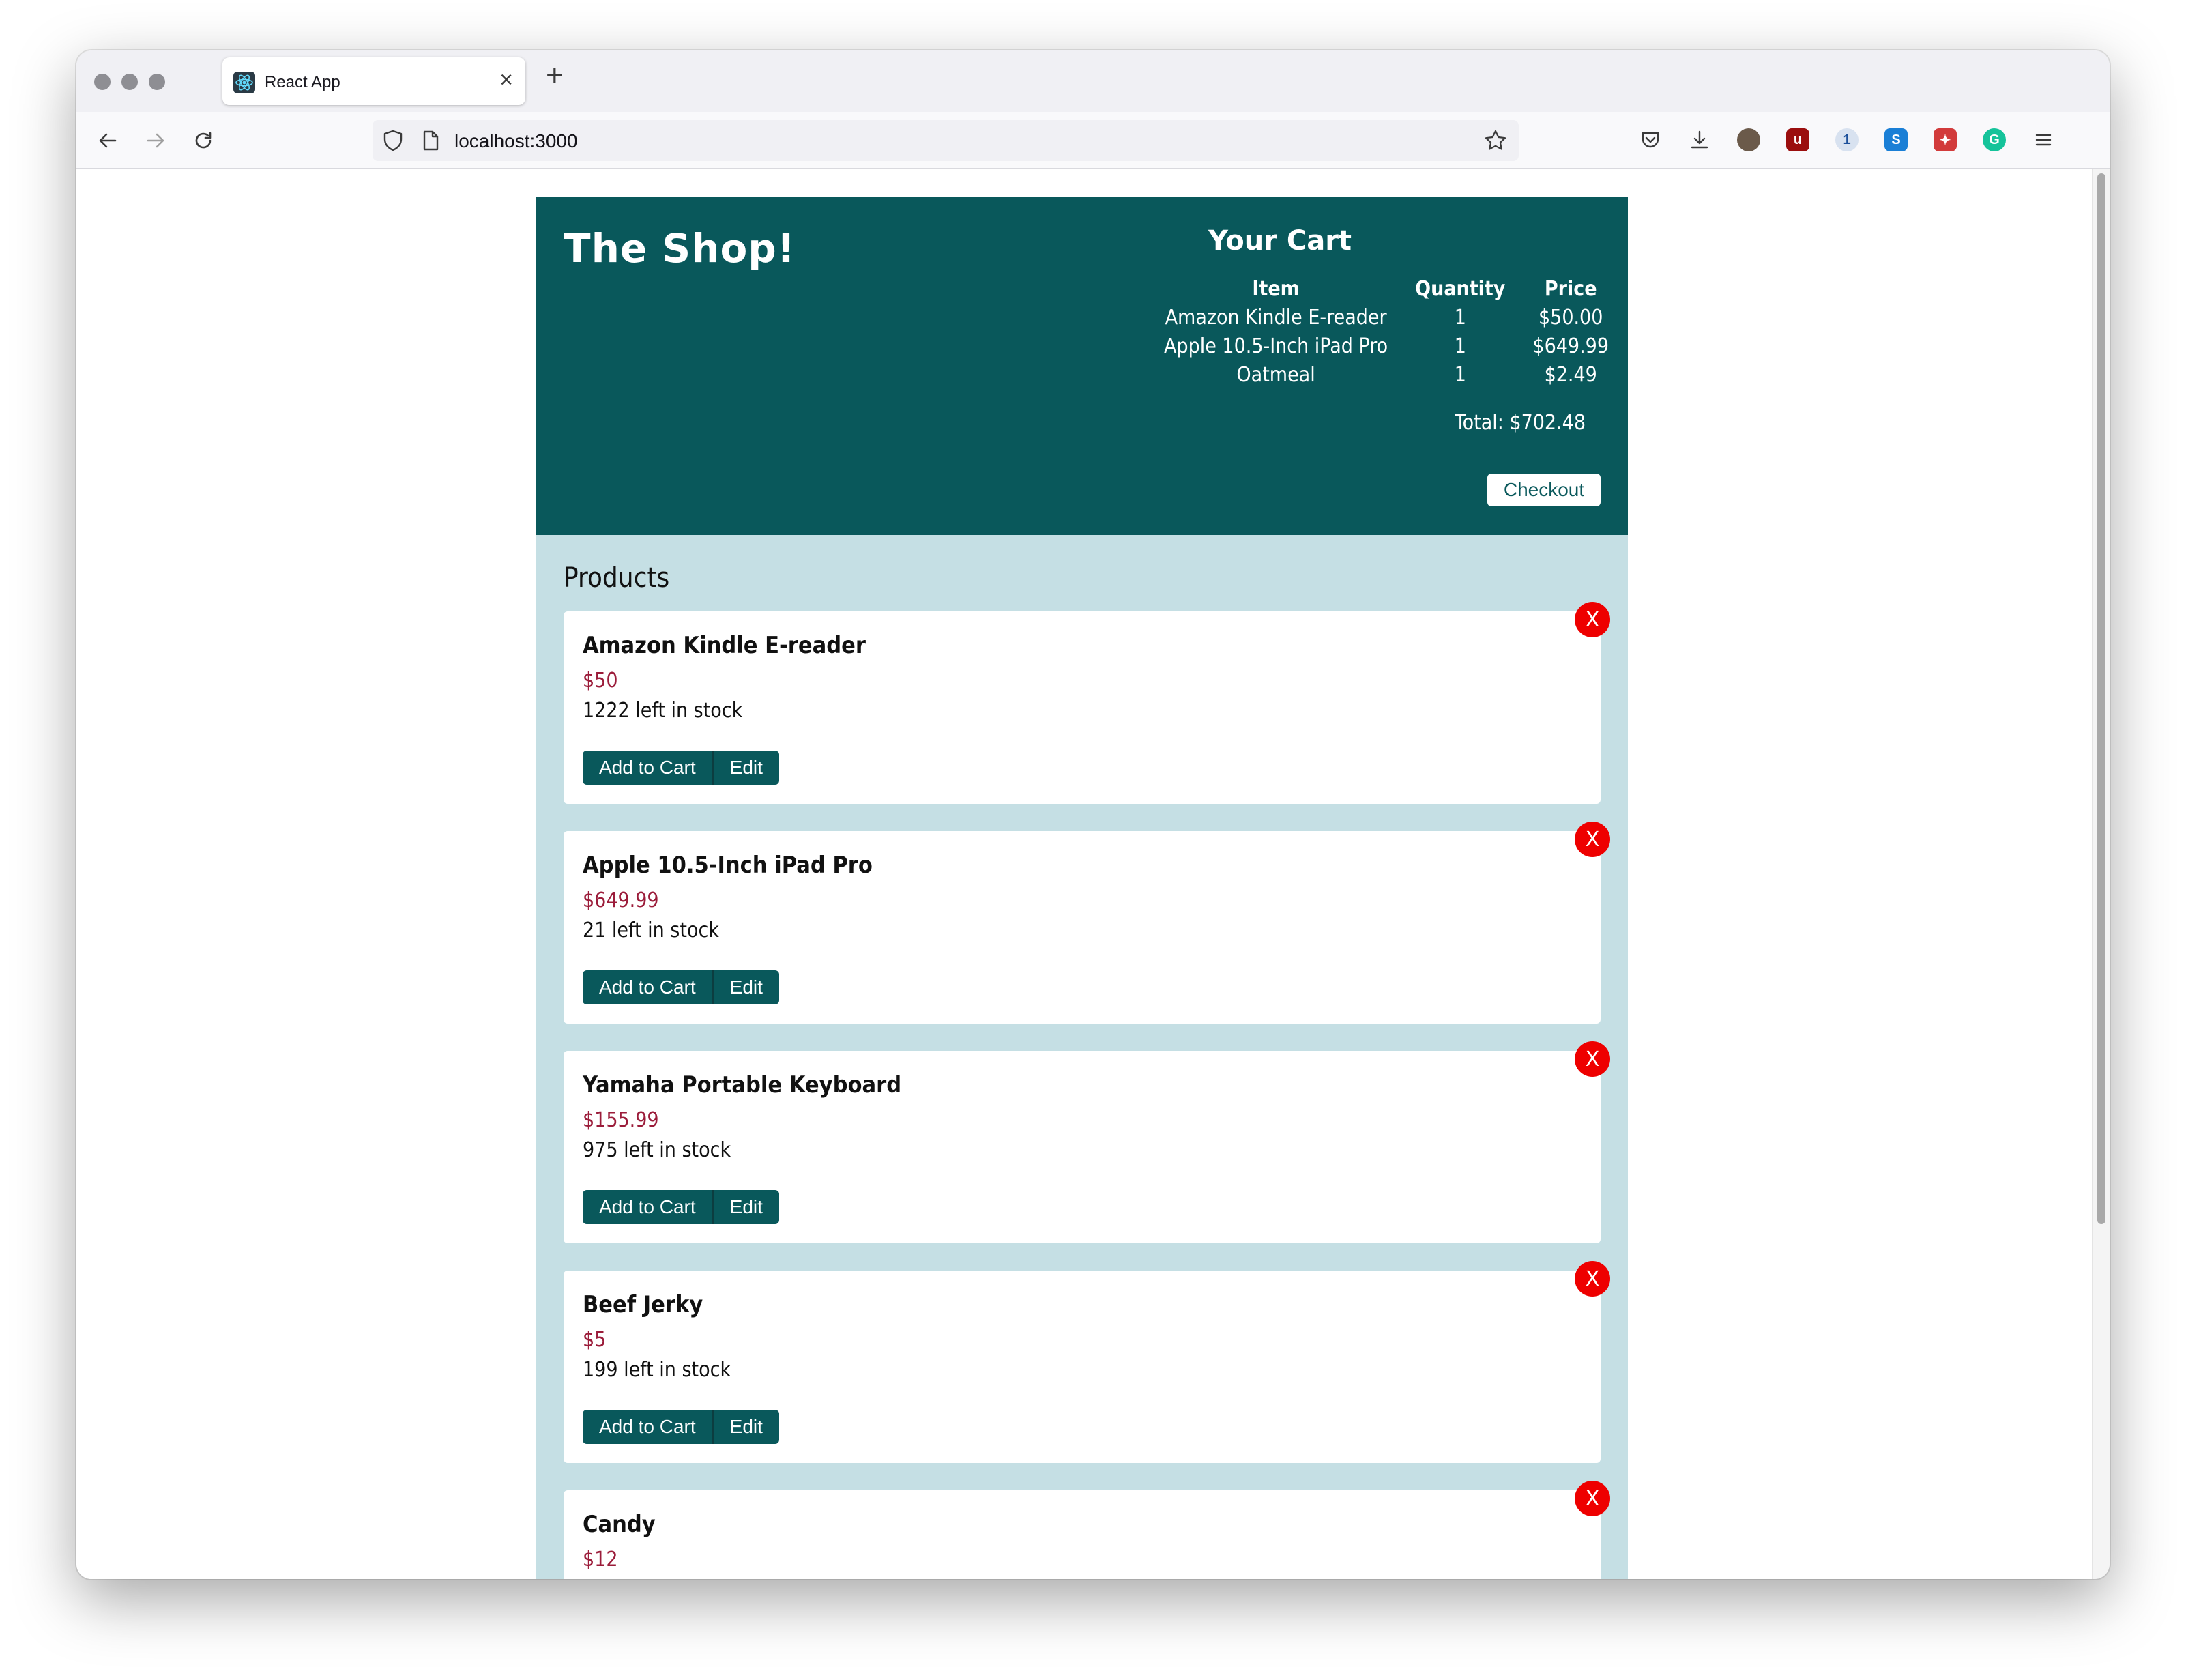 This screenshot has height=1680, width=2186. What do you see at coordinates (1946, 139) in the screenshot?
I see `puzzle-extension-icon: ✦` at bounding box center [1946, 139].